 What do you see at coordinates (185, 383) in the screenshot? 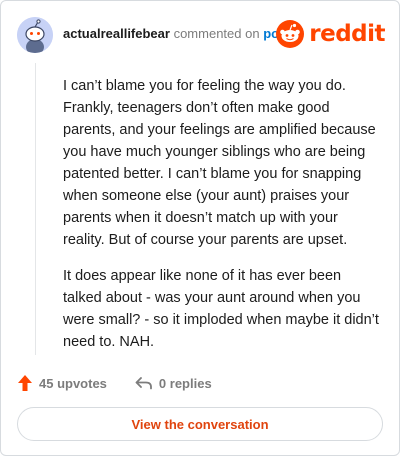
I see `reply-count: 0 replies` at bounding box center [185, 383].